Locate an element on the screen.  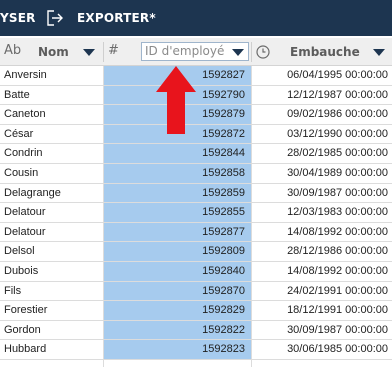
column-header-embauche: Embauche is located at coordinates (331, 52).